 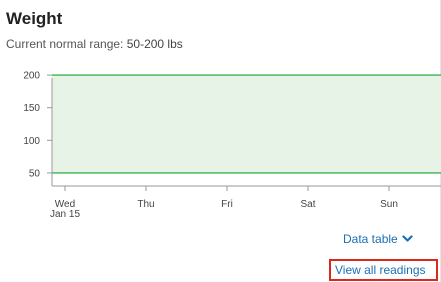 I want to click on chevron-down-icon, so click(x=407, y=238).